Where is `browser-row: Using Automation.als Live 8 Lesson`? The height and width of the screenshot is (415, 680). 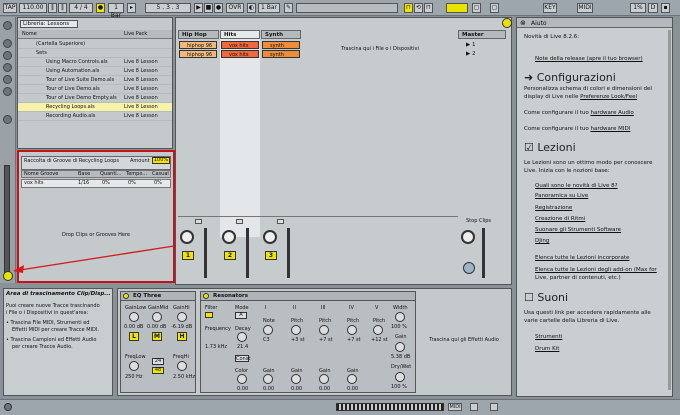 browser-row: Using Automation.als Live 8 Lesson is located at coordinates (95, 71).